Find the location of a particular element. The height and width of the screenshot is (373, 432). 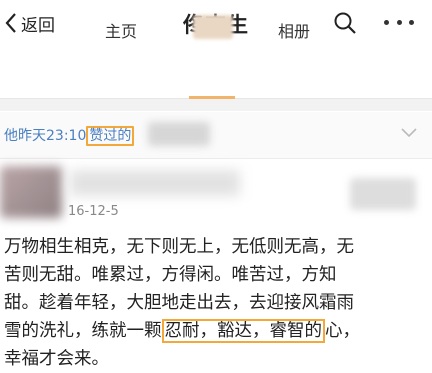

post-line: 苦则无甜。唯累过，方得闲。唯苦过，方知 is located at coordinates (170, 275).